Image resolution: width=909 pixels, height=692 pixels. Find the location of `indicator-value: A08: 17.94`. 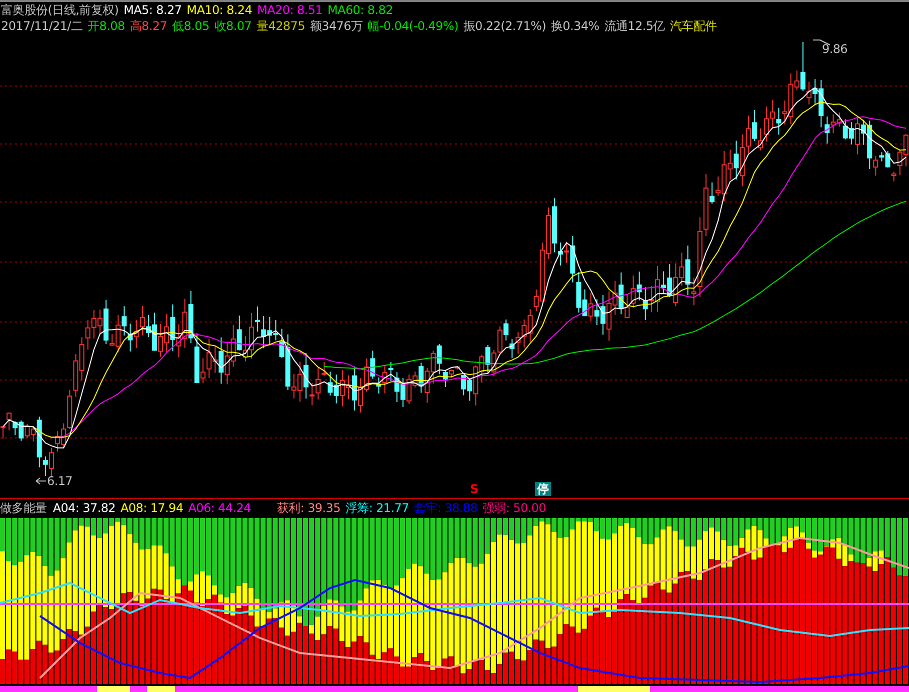

indicator-value: A08: 17.94 is located at coordinates (152, 508).